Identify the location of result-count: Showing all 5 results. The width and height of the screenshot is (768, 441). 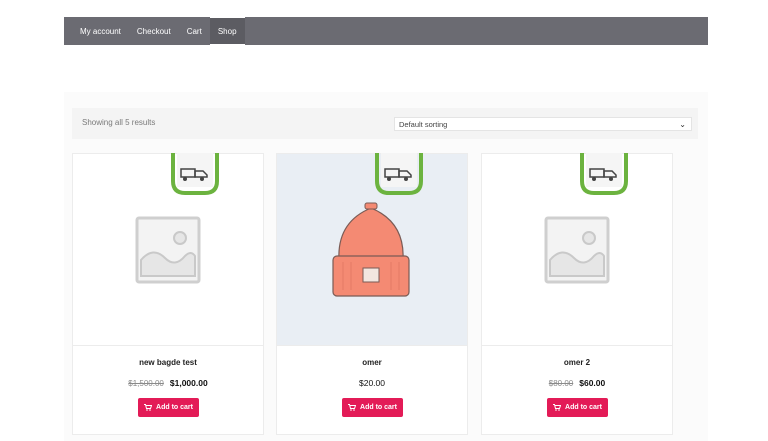
(119, 122).